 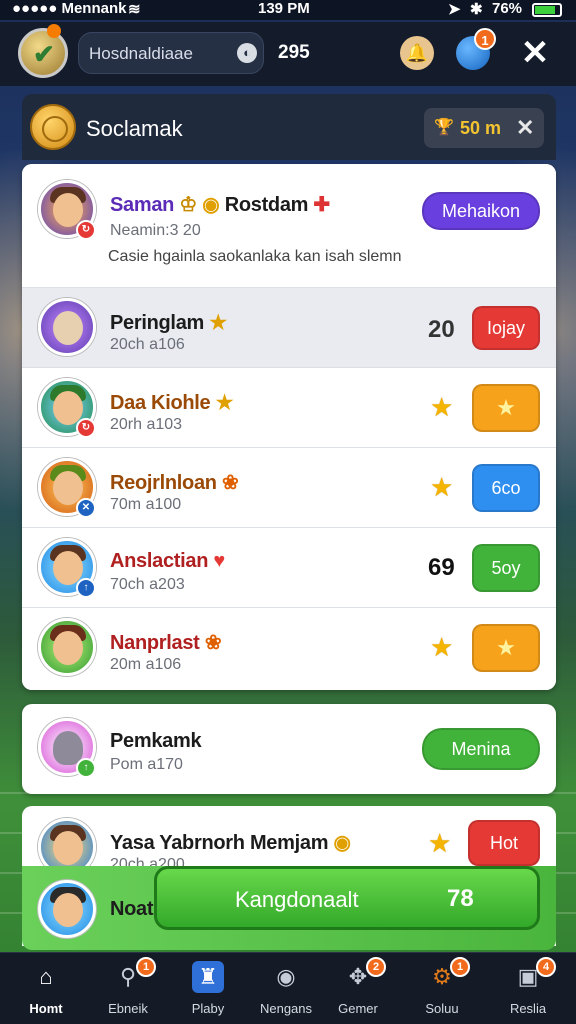 What do you see at coordinates (444, 127) in the screenshot?
I see `trophy-icon: 🏆` at bounding box center [444, 127].